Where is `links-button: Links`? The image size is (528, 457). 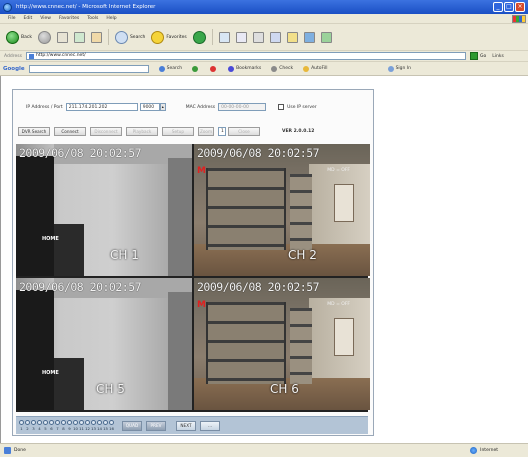
links-button: Links is located at coordinates (498, 56).